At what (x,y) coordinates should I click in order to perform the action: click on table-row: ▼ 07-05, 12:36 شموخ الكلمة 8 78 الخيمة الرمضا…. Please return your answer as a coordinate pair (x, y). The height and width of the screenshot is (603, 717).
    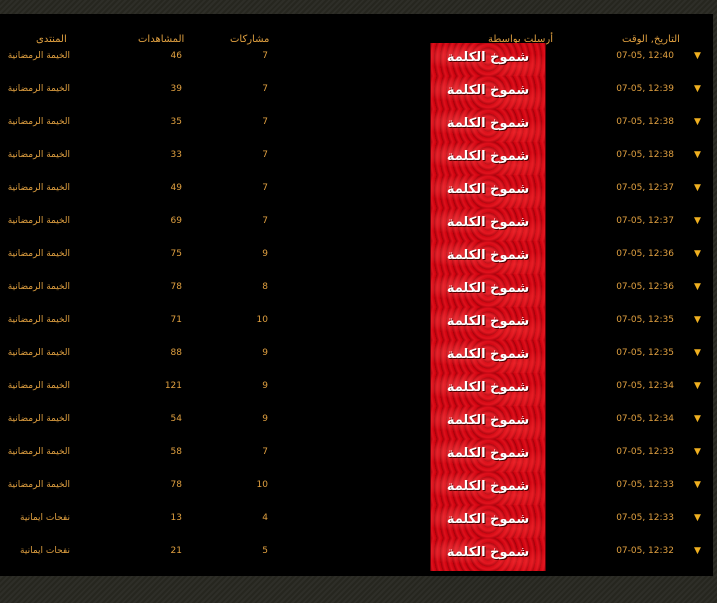
    Looking at the image, I should click on (356, 290).